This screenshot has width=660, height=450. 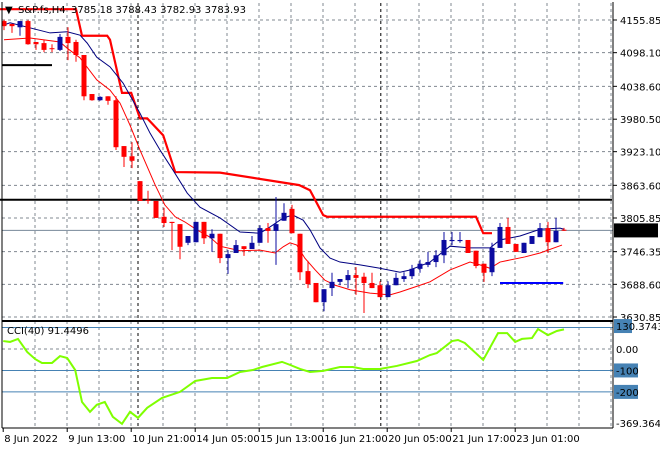 What do you see at coordinates (9, 10) in the screenshot?
I see `dropdown-arrow-icon: ▼` at bounding box center [9, 10].